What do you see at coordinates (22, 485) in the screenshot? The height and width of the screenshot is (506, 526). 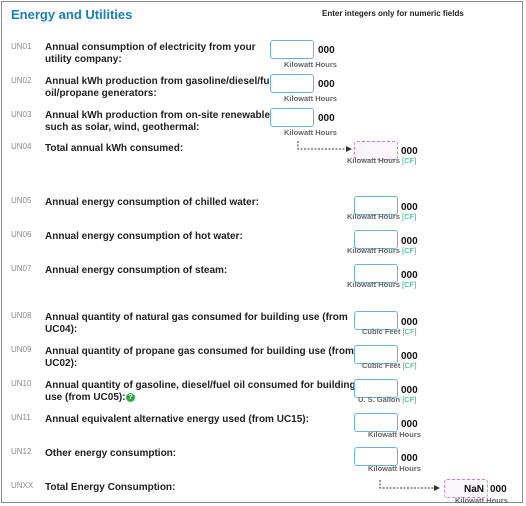 I see `row-code-unxx: UNXX` at bounding box center [22, 485].